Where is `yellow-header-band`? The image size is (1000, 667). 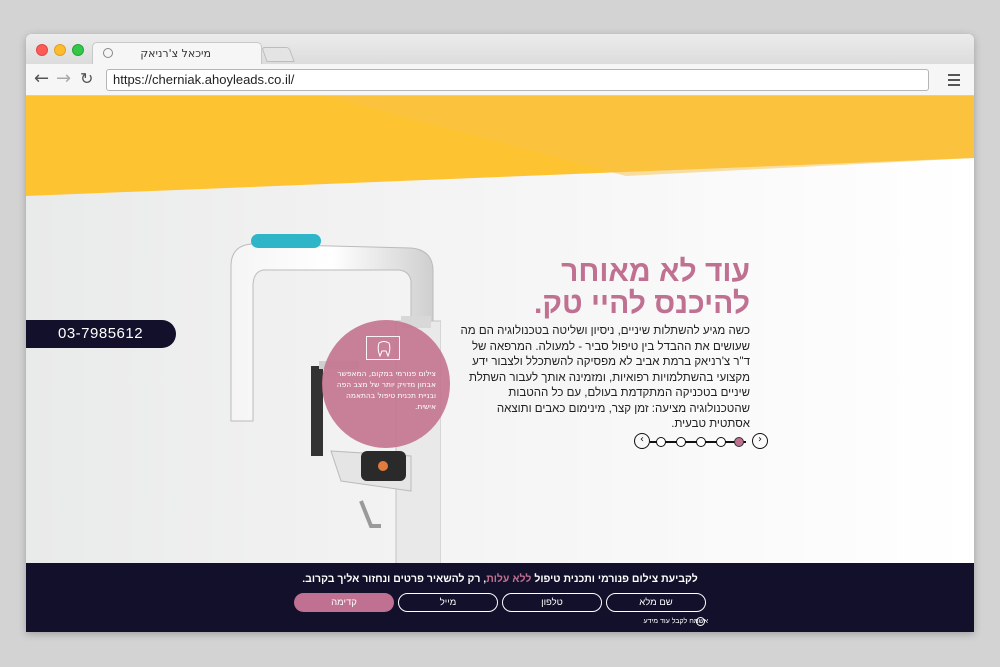
yellow-header-band is located at coordinates (500, 146).